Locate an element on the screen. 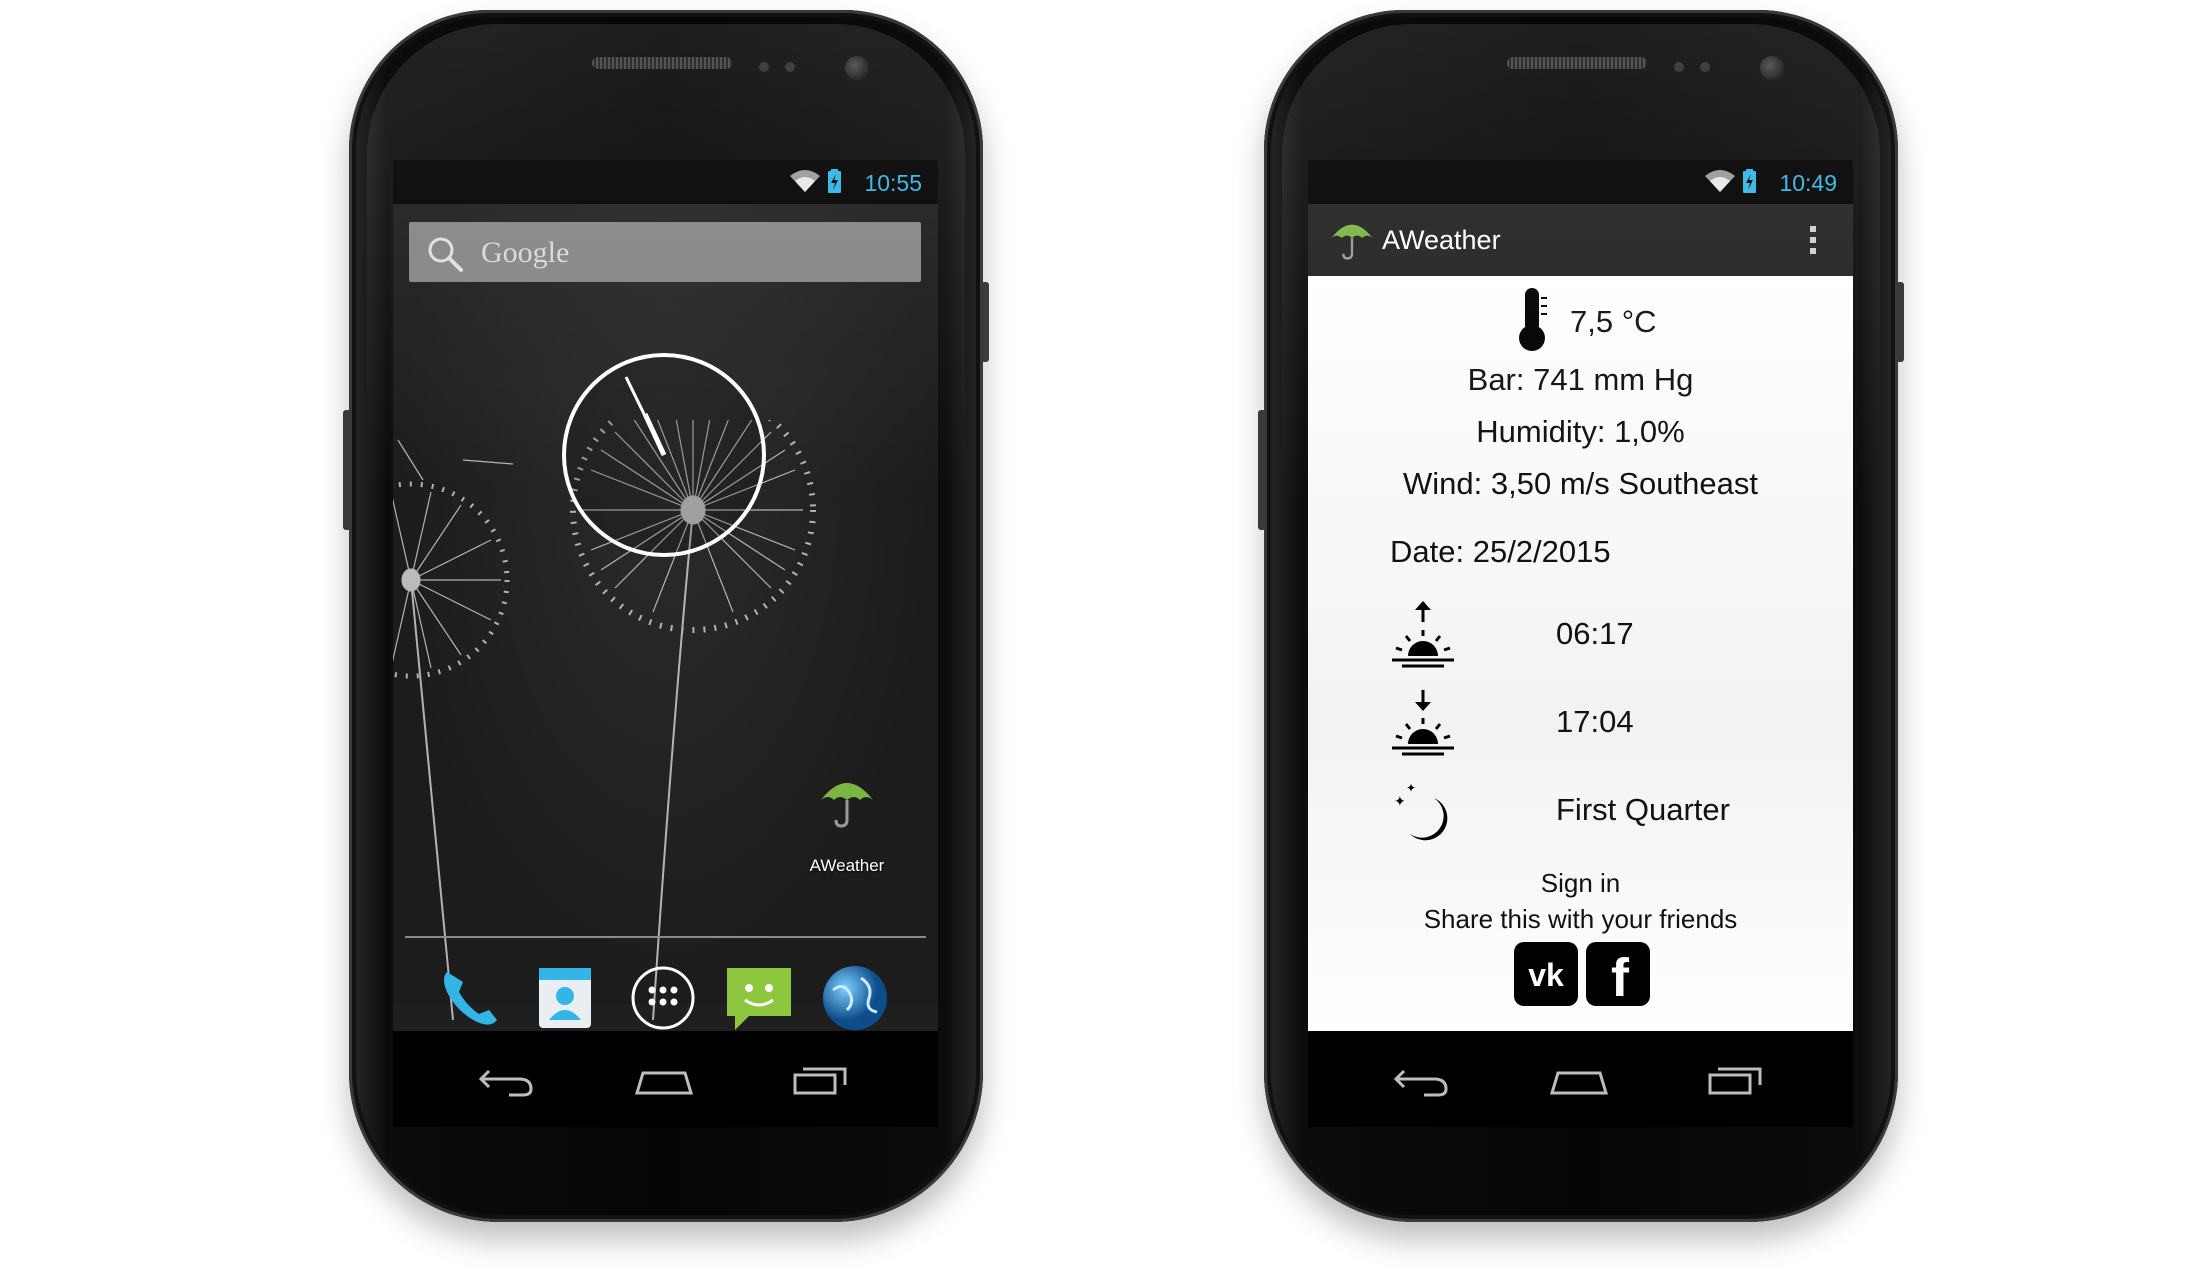 This screenshot has width=2200, height=1280. status-bar: 10:55 is located at coordinates (665, 182).